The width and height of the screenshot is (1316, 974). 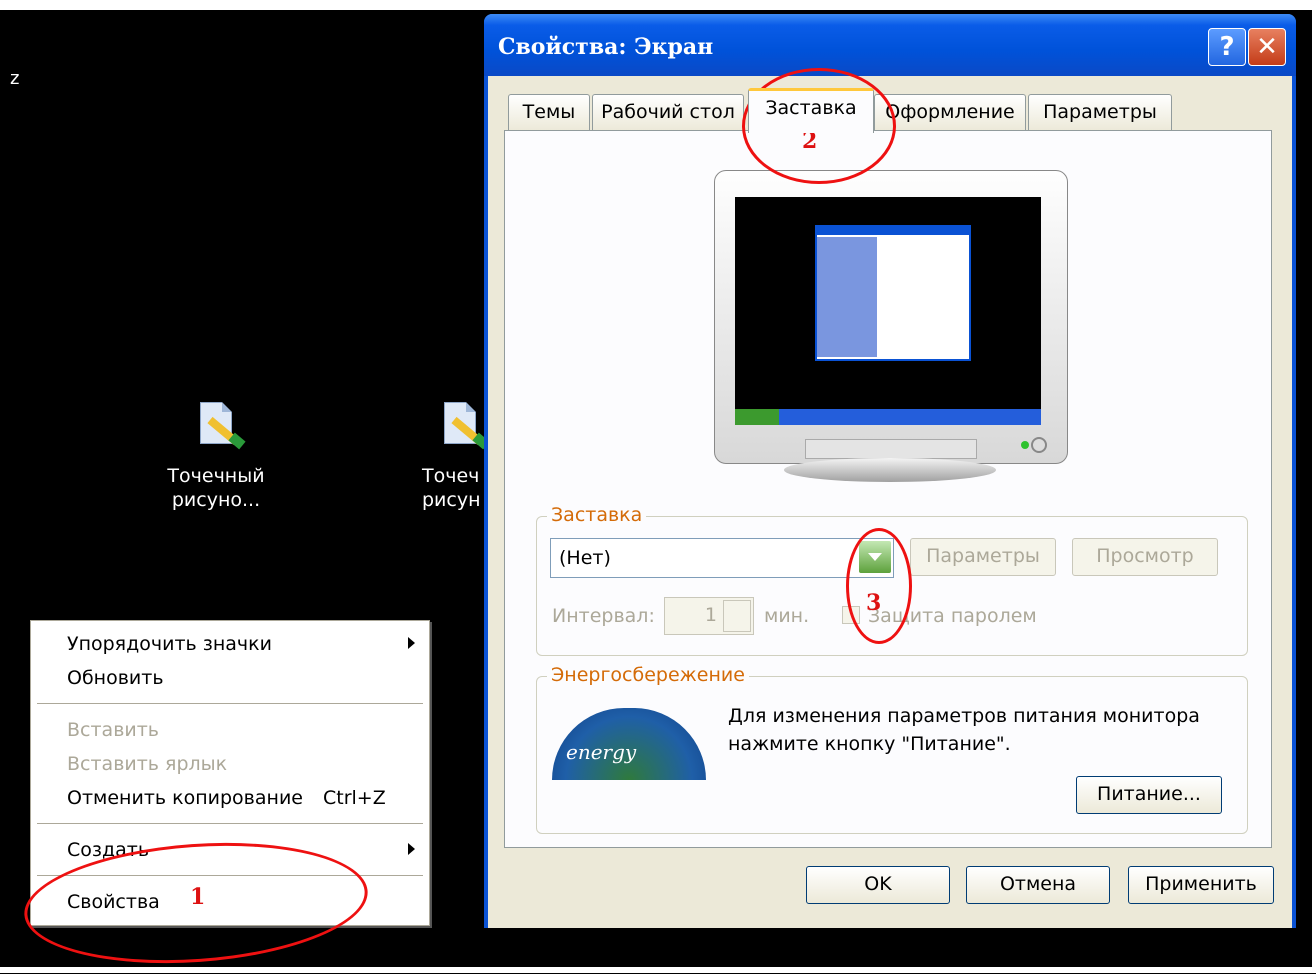 I want to click on tab-screensaver: Заставка, so click(x=811, y=110).